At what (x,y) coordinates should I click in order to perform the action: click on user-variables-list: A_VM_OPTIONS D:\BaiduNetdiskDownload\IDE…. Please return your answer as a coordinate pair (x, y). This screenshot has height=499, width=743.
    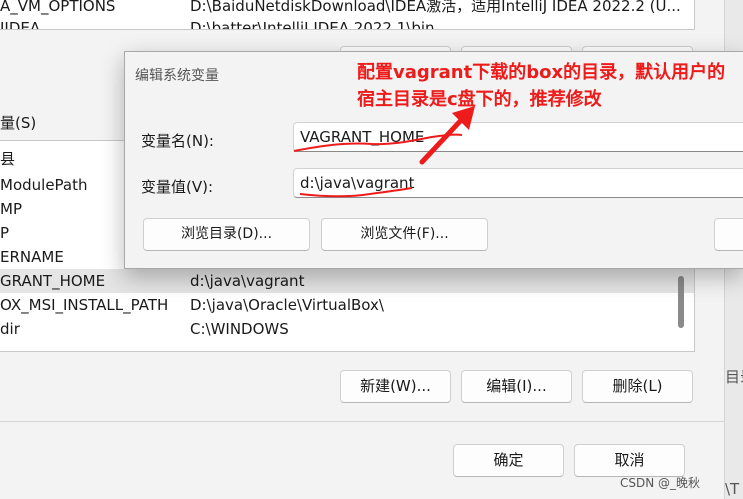
    Looking at the image, I should click on (347, 15).